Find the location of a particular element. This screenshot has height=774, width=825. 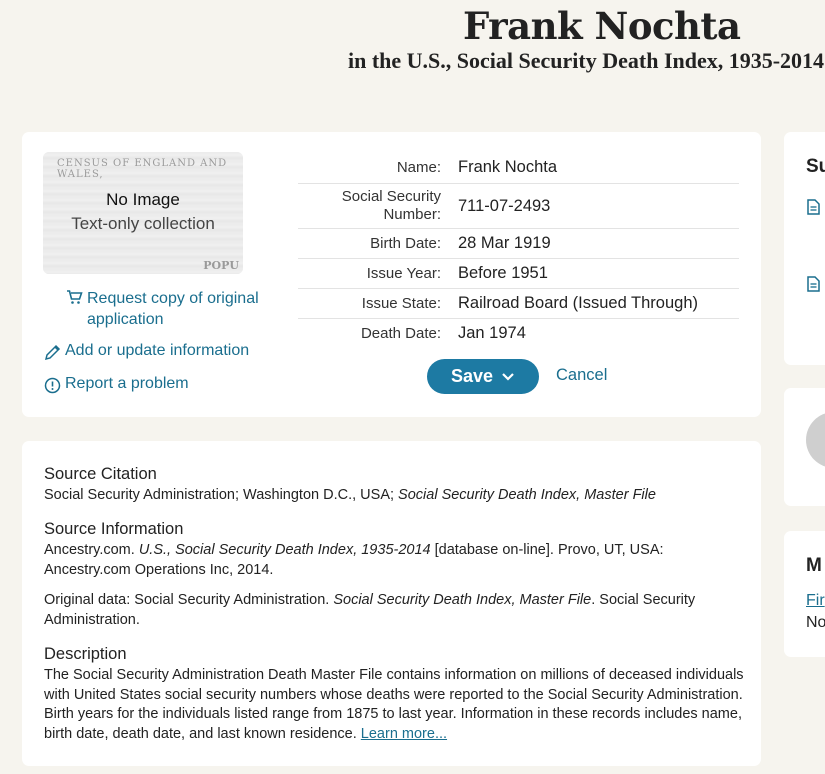

chevron-down-icon is located at coordinates (508, 376).